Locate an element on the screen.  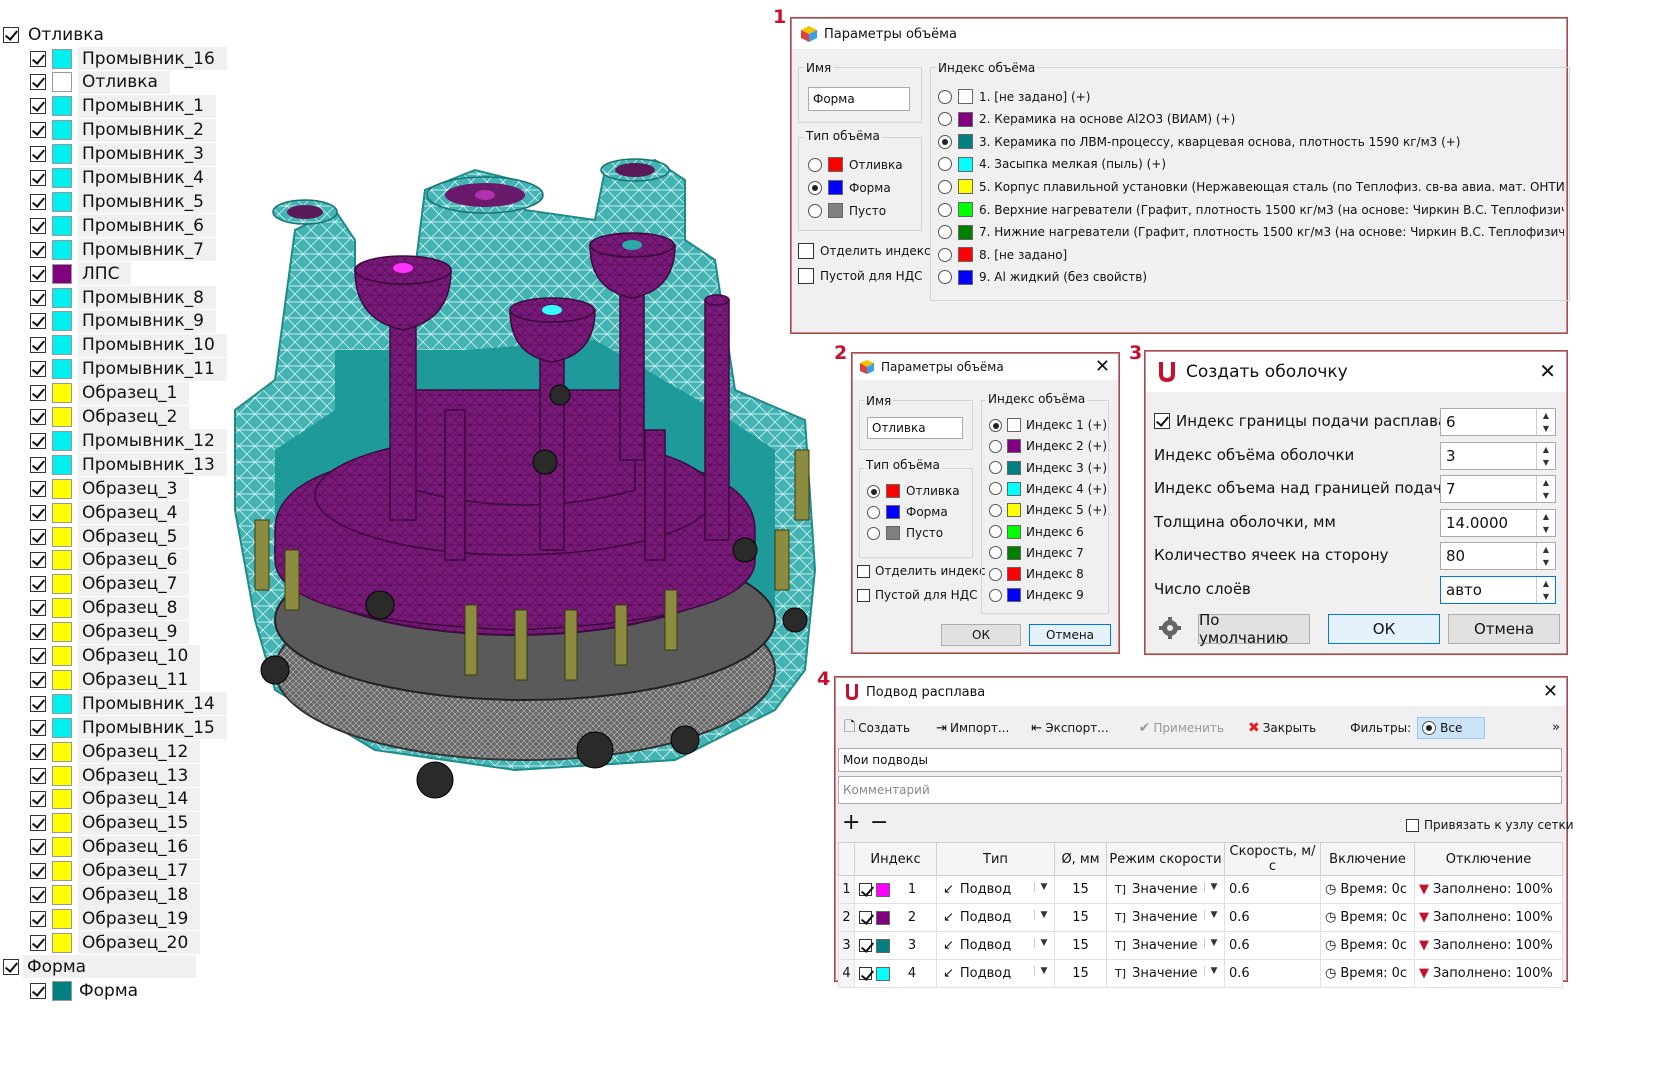
tree-item: Образец_4 is located at coordinates (110, 512).